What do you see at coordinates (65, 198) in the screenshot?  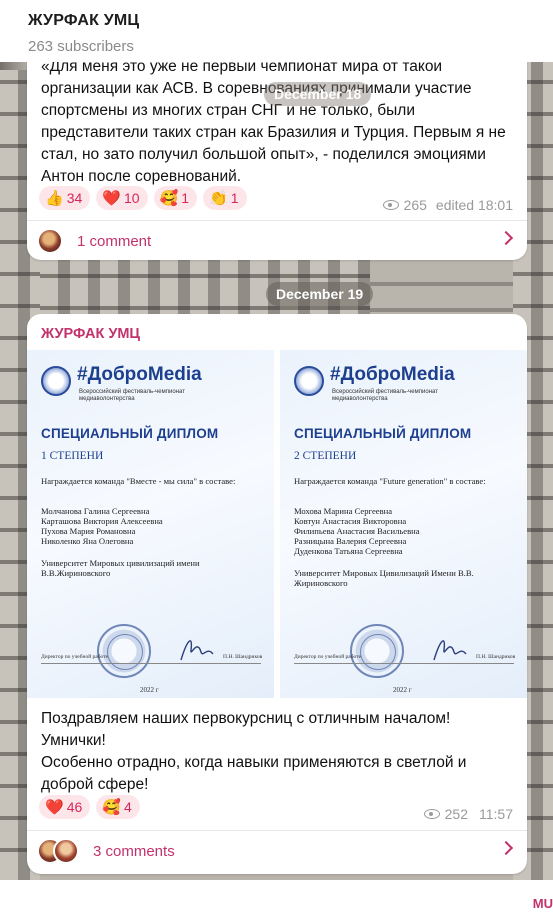 I see `reaction-thumbs-up: 👍 34` at bounding box center [65, 198].